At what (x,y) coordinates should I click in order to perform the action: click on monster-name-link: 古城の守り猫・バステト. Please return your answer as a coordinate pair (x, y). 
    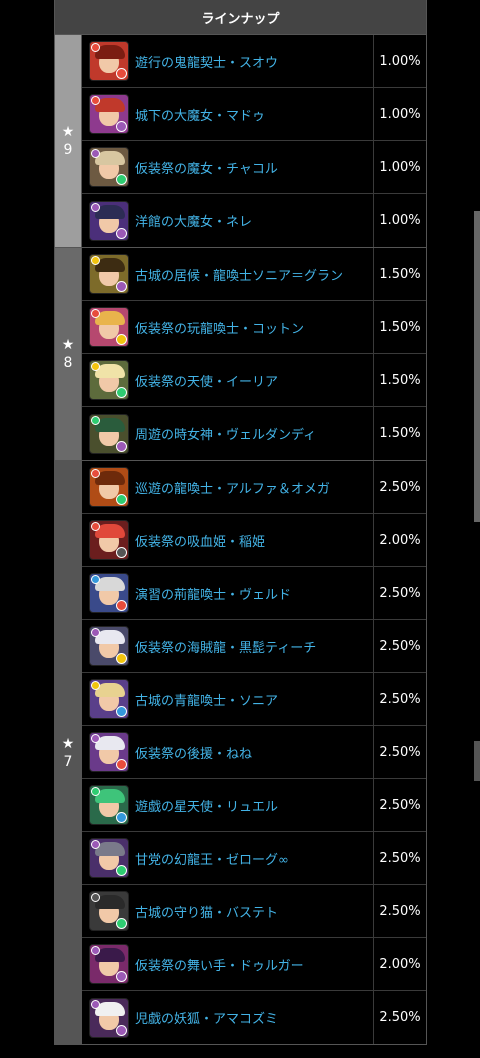
    Looking at the image, I should click on (254, 911).